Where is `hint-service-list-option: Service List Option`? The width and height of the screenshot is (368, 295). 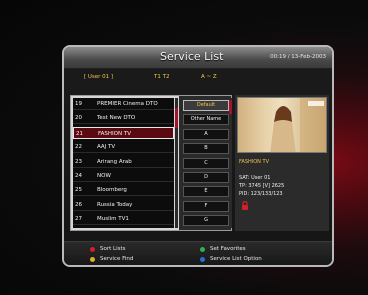
hint-service-list-option: Service List Option is located at coordinates (236, 259).